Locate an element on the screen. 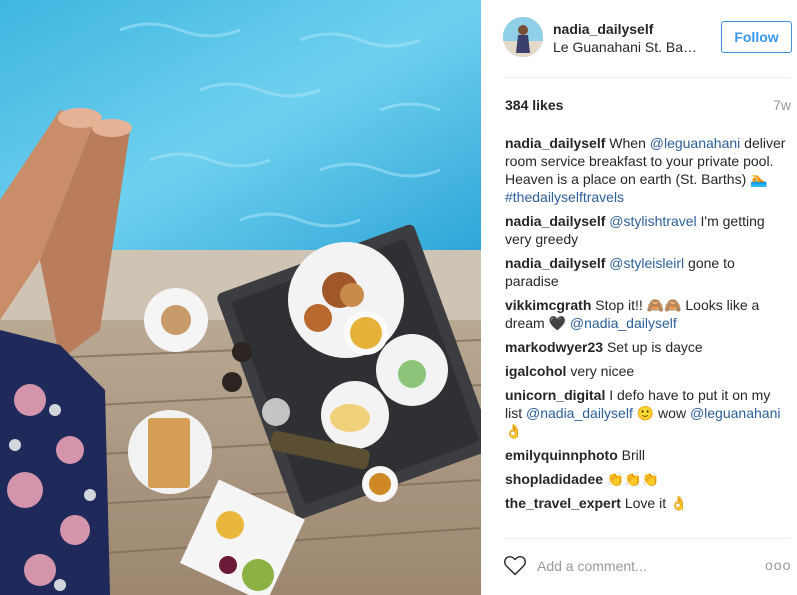  comment-text: Brill is located at coordinates (631, 455).